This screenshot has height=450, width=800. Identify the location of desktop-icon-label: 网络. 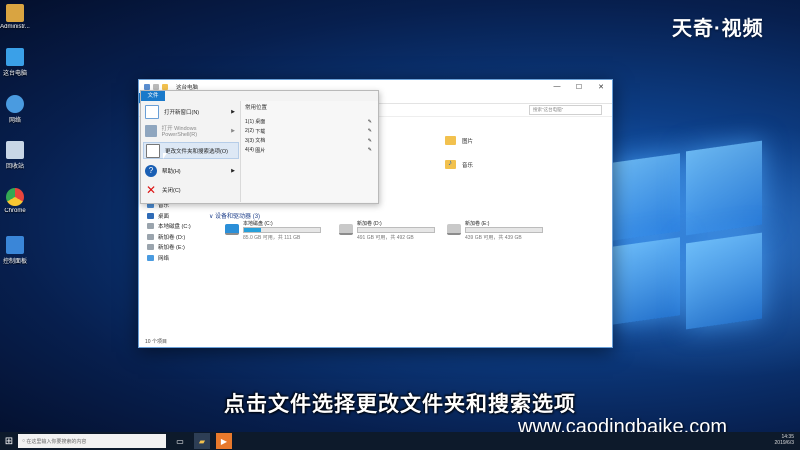
(14, 121).